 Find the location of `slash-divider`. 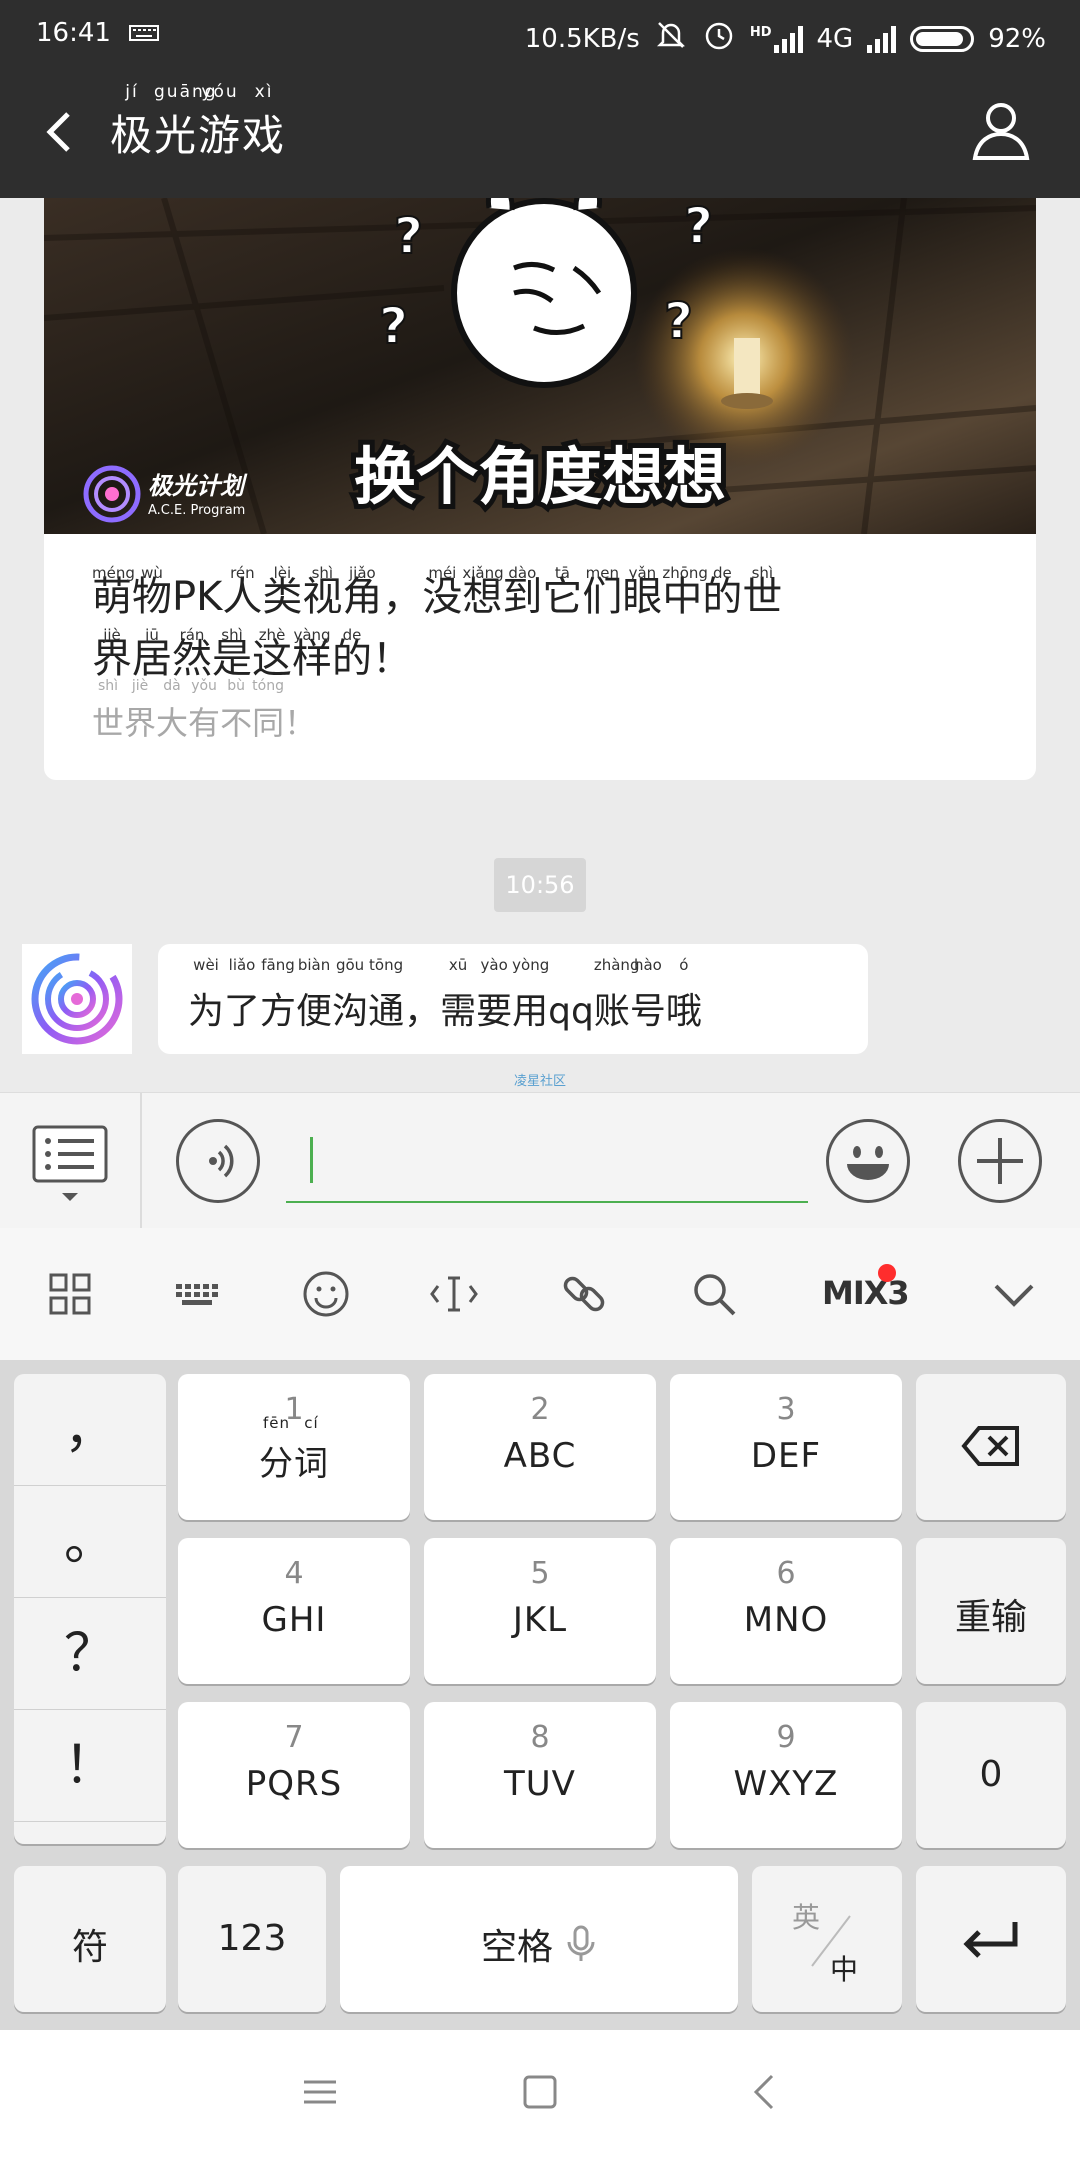

slash-divider is located at coordinates (831, 1941).